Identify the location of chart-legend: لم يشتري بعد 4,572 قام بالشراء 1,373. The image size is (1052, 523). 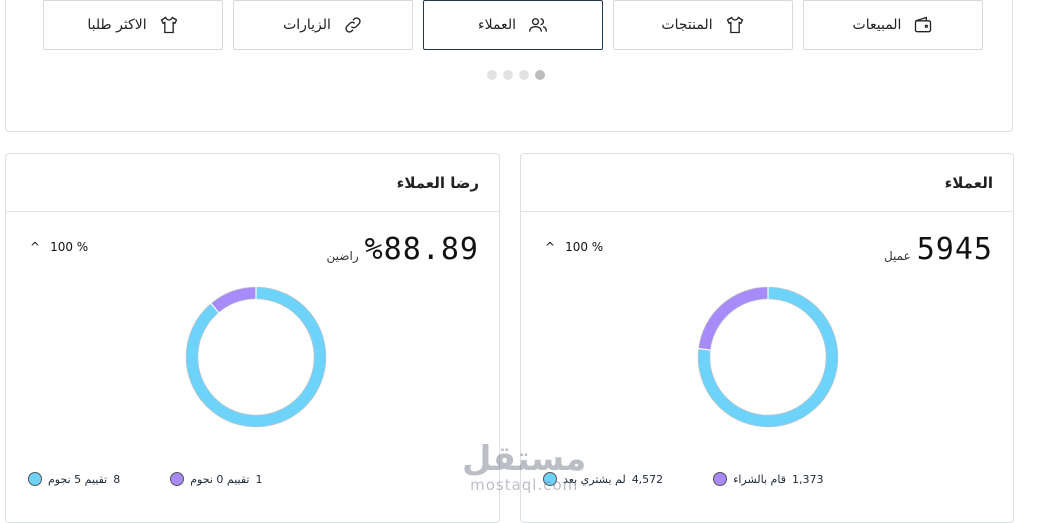
(683, 479).